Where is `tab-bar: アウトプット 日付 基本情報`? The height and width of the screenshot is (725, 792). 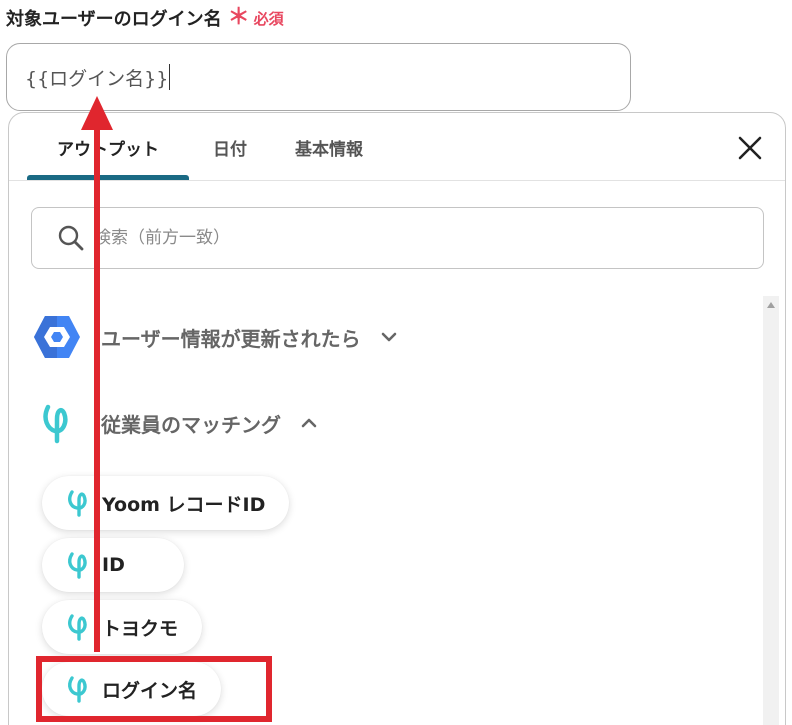 tab-bar: アウトプット 日付 基本情報 is located at coordinates (207, 147).